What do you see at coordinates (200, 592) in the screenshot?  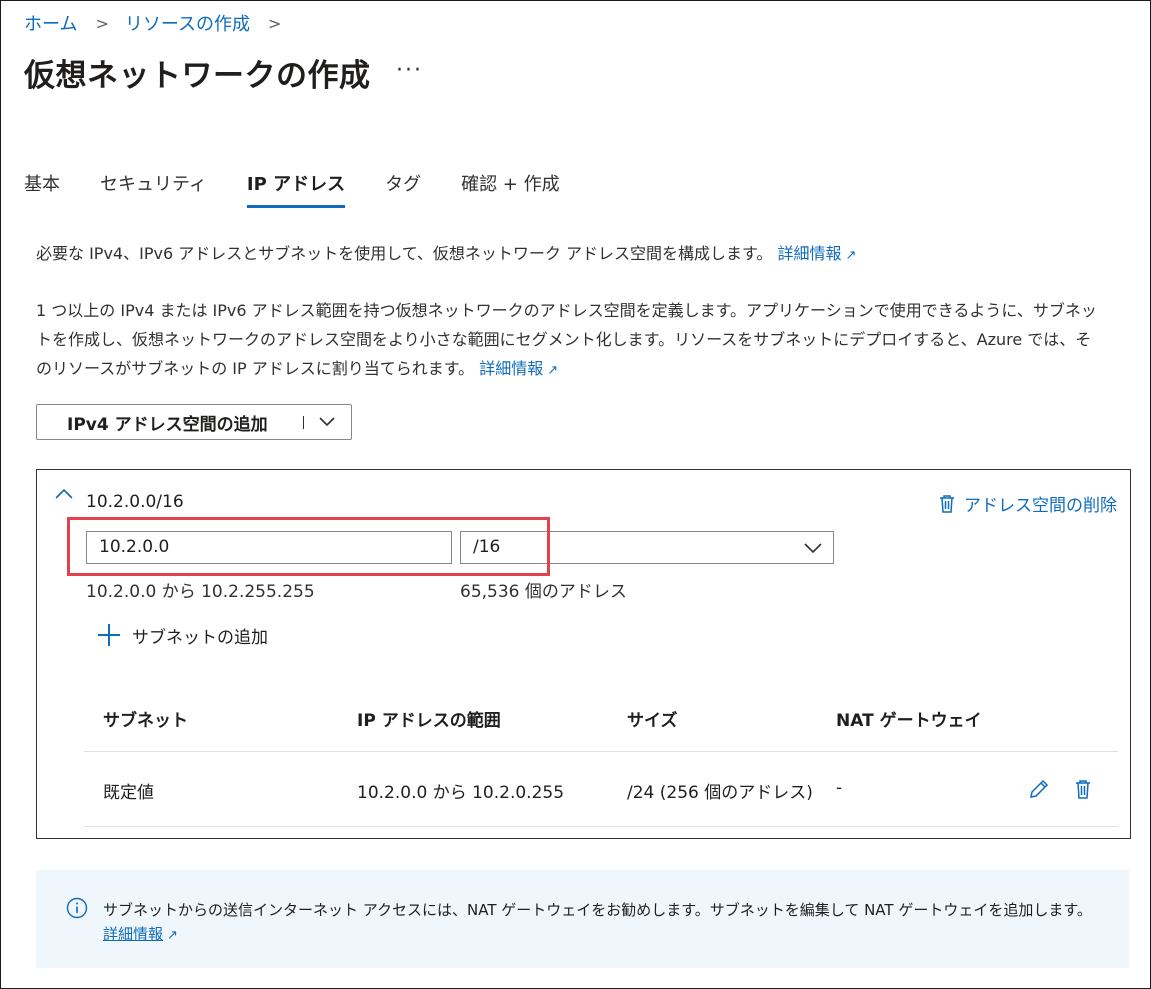 I see `address-range-text: 10.2.0.0 から 10.2.255.255` at bounding box center [200, 592].